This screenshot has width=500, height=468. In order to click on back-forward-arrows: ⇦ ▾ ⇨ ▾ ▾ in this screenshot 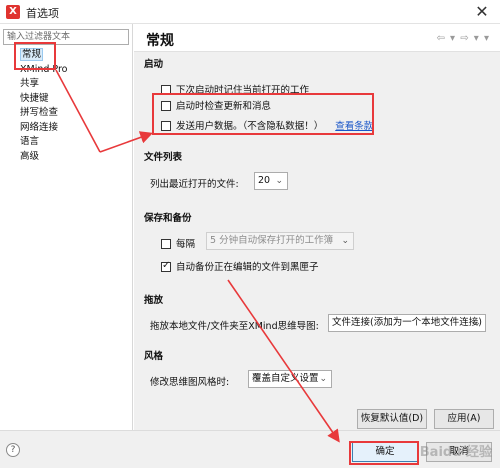, I will do `click(463, 38)`.